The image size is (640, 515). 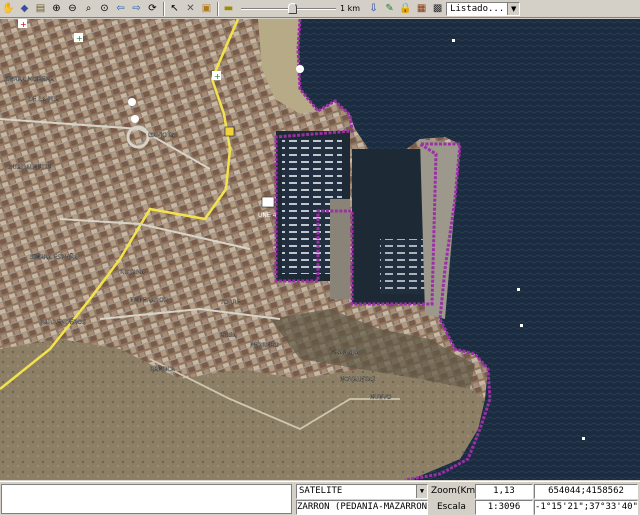 I want to click on layer-select-value: SATELITE, so click(x=321, y=491).